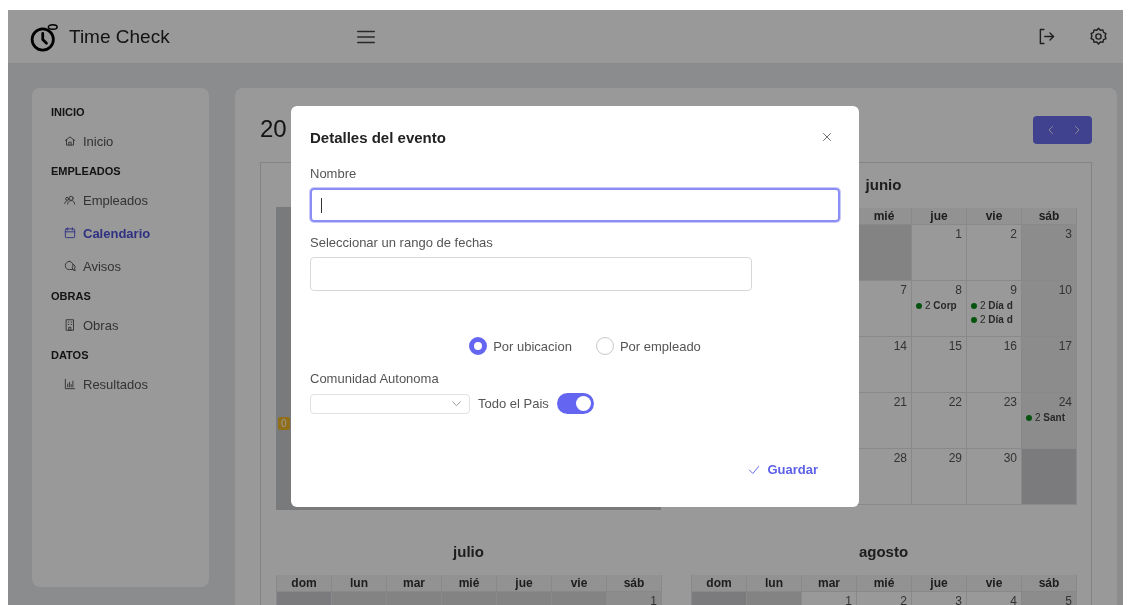  What do you see at coordinates (941, 305) in the screenshot?
I see `event-label: 2 Corp` at bounding box center [941, 305].